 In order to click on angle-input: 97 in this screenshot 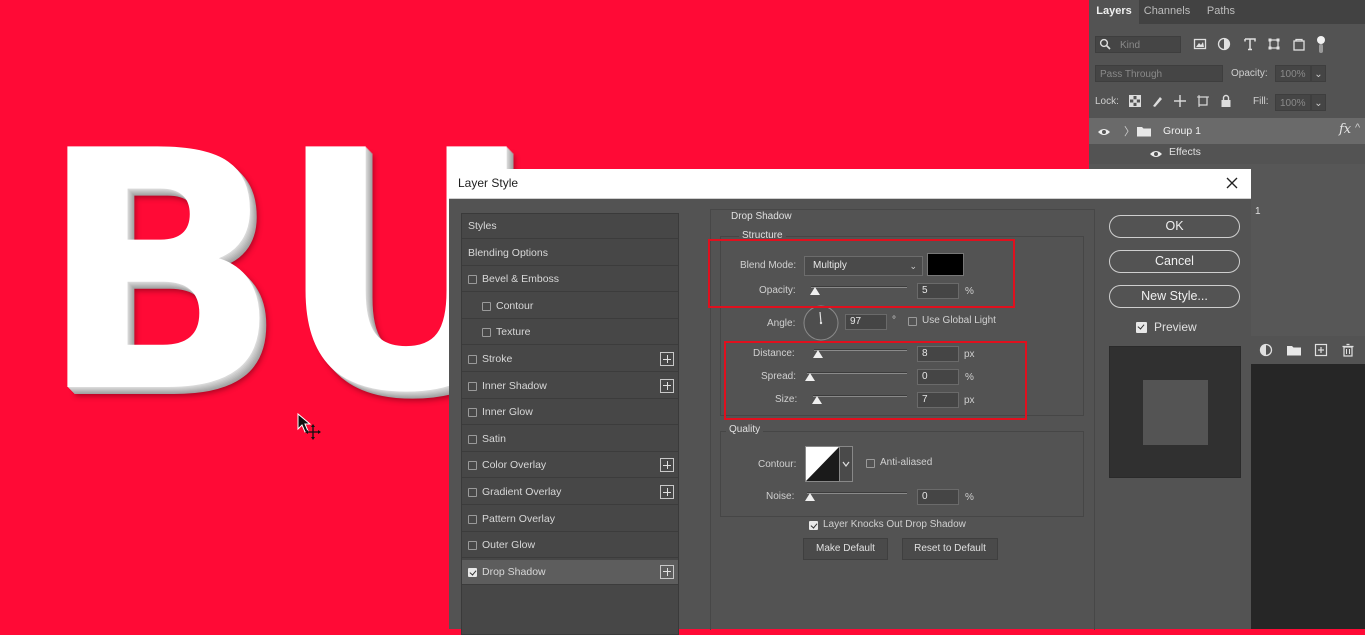, I will do `click(866, 322)`.